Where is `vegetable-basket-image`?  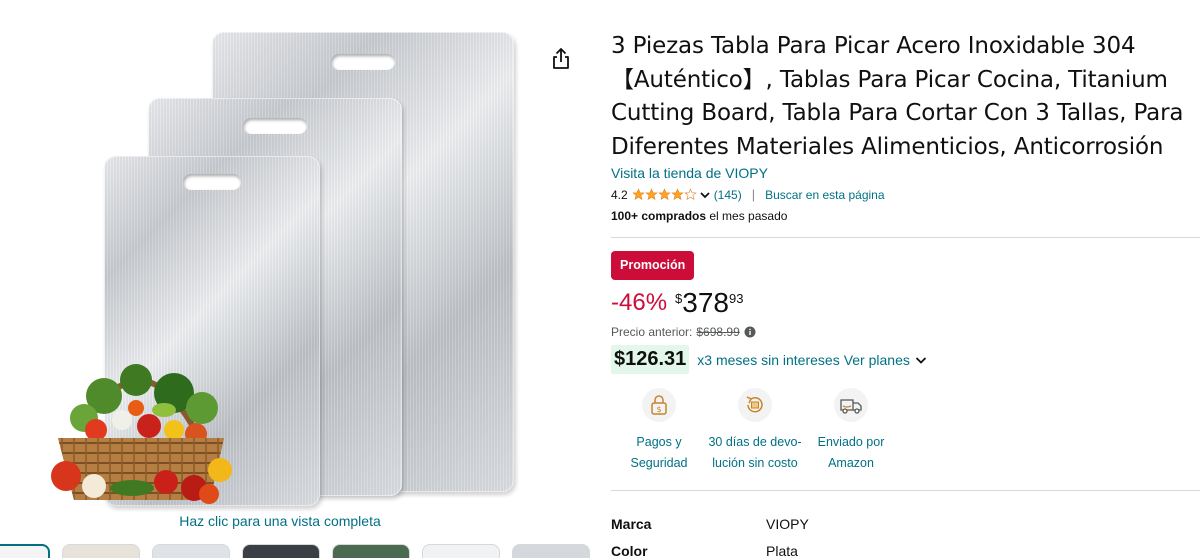 vegetable-basket-image is located at coordinates (141, 434).